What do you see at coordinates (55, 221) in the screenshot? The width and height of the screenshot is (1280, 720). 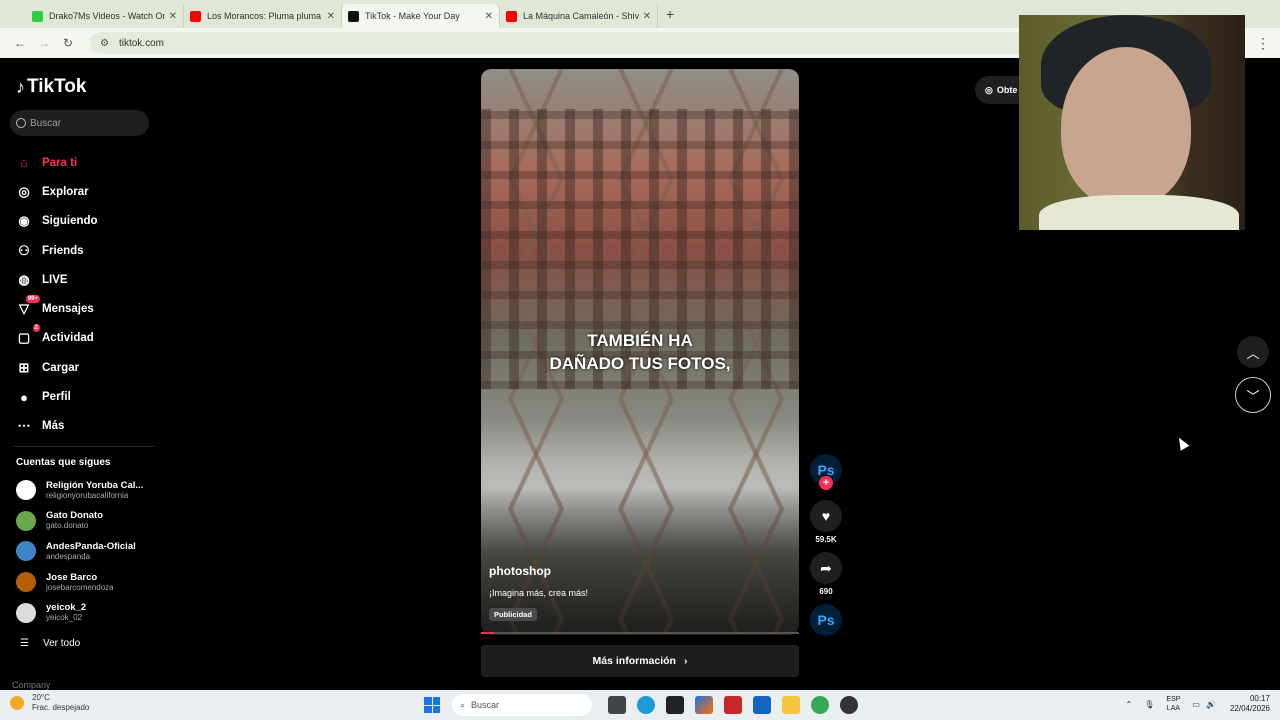 I see `nav-item: ◉ Siguiendo` at bounding box center [55, 221].